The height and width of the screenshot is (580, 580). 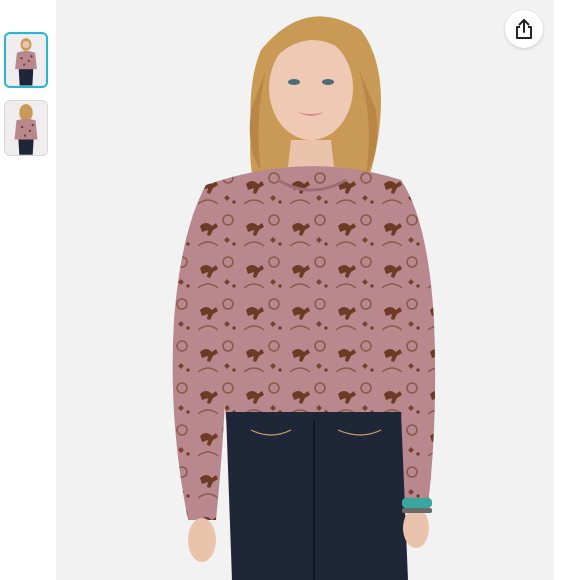 I want to click on share-icon, so click(x=524, y=29).